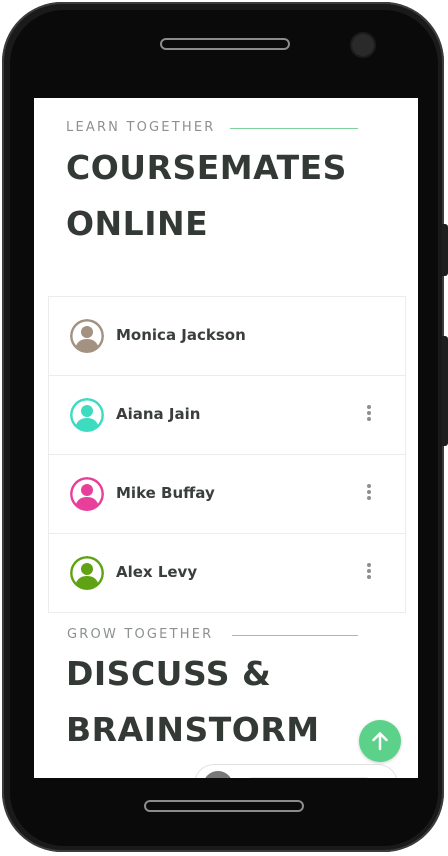 Image resolution: width=448 pixels, height=856 pixels. I want to click on section-eyebrow-grow: GROW TOGETHER, so click(140, 634).